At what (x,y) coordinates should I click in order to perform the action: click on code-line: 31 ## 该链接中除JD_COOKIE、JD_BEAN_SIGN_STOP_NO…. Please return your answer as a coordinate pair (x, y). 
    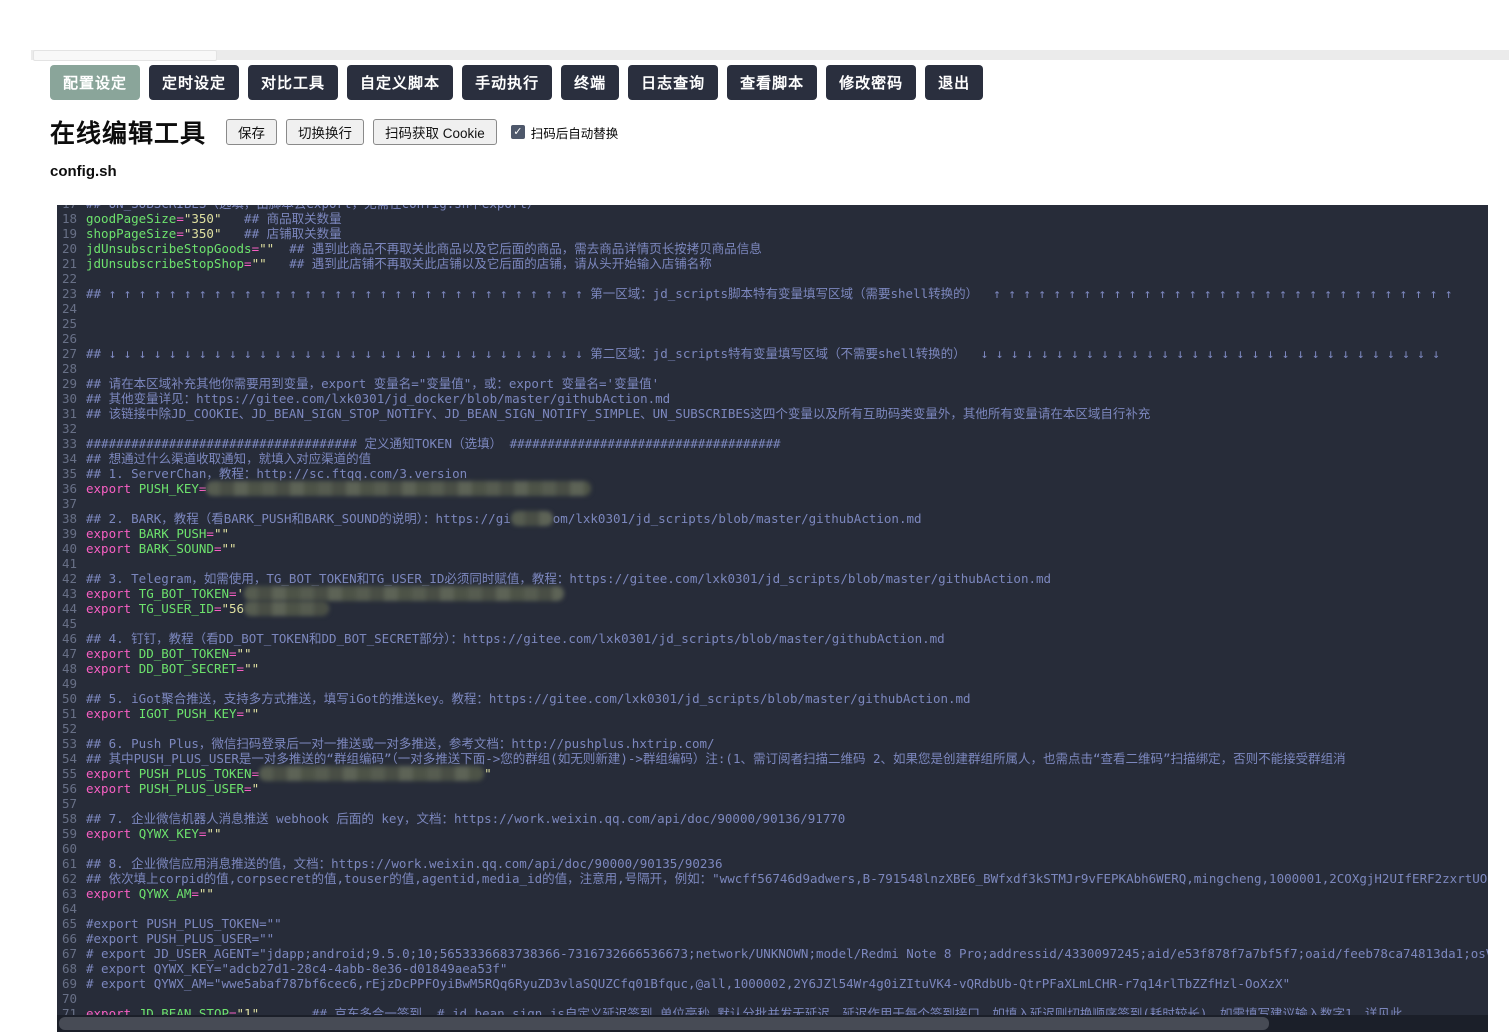
    Looking at the image, I should click on (772, 413).